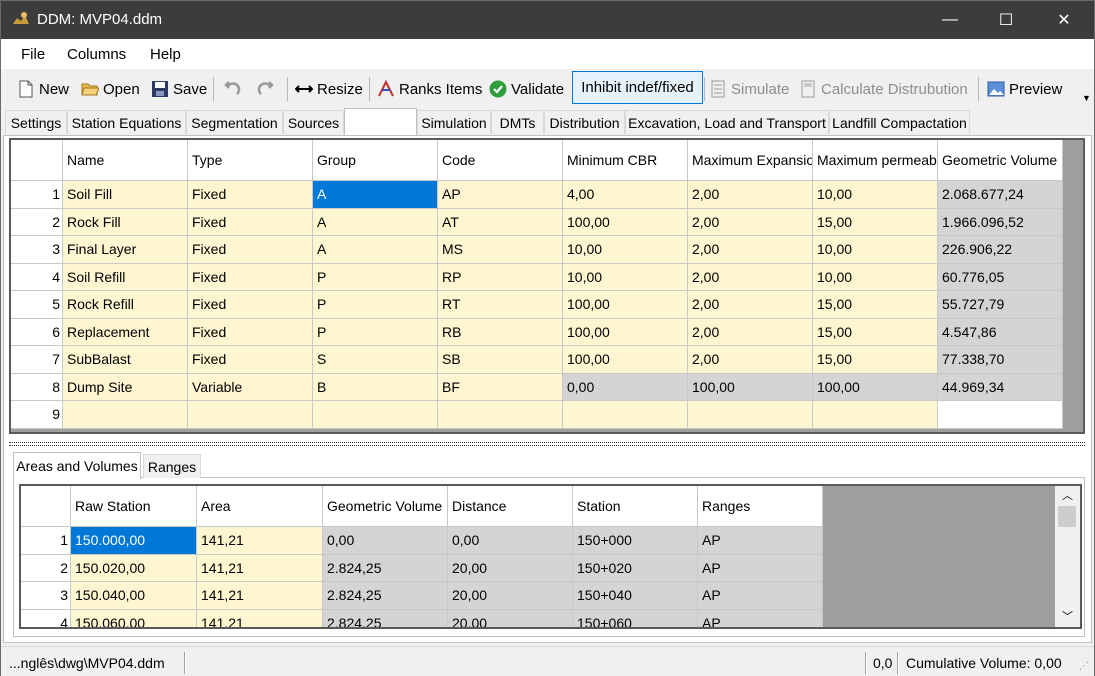 This screenshot has width=1095, height=676. Describe the element at coordinates (96, 54) in the screenshot. I see `menu-columns: Columns` at that location.